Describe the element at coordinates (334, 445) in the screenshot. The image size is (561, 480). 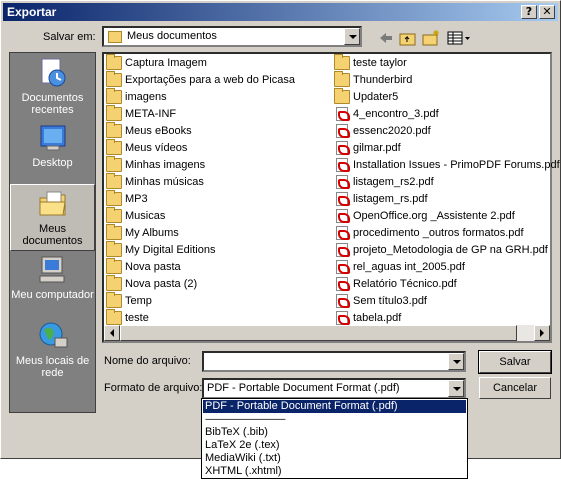
I see `format-option: LaTeX 2e (.tex)` at that location.